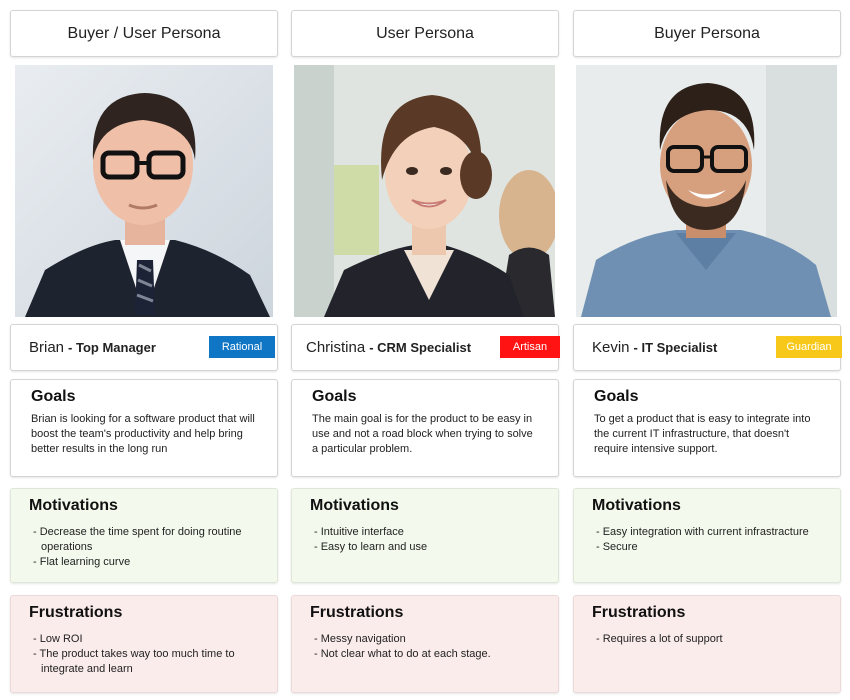  What do you see at coordinates (707, 33) in the screenshot?
I see `persona-type-header: Buyer Persona` at bounding box center [707, 33].